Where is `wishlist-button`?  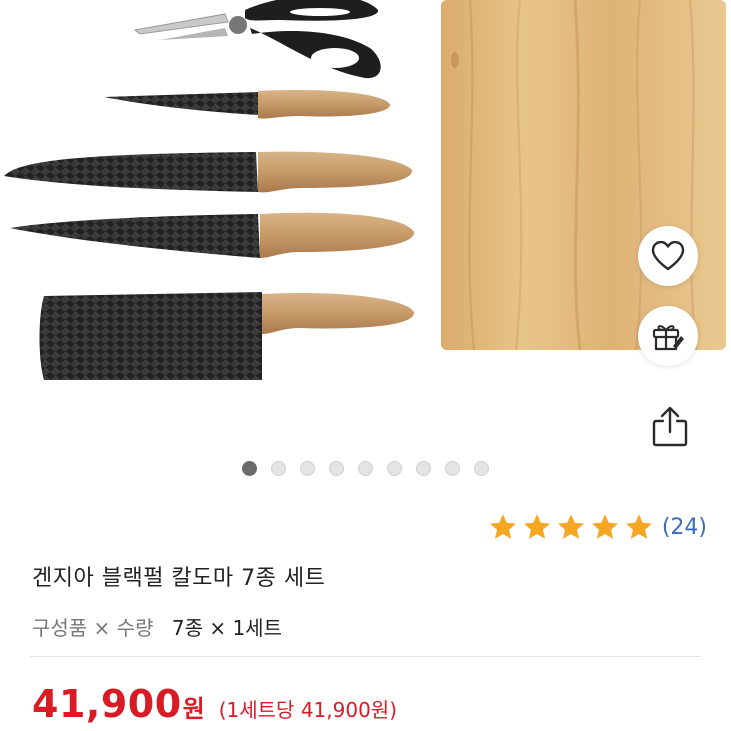 wishlist-button is located at coordinates (668, 256).